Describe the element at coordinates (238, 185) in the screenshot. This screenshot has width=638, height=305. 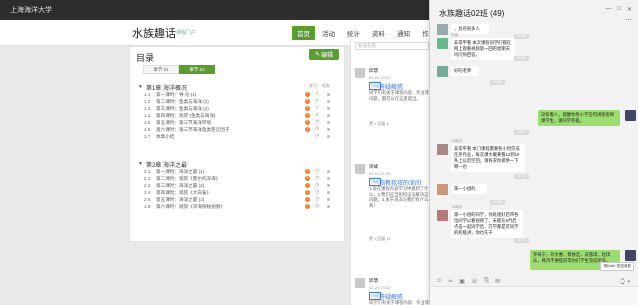
I see `lesson-row: 2.3 第三课时：海洋之最 (2) 1 ◷` at that location.